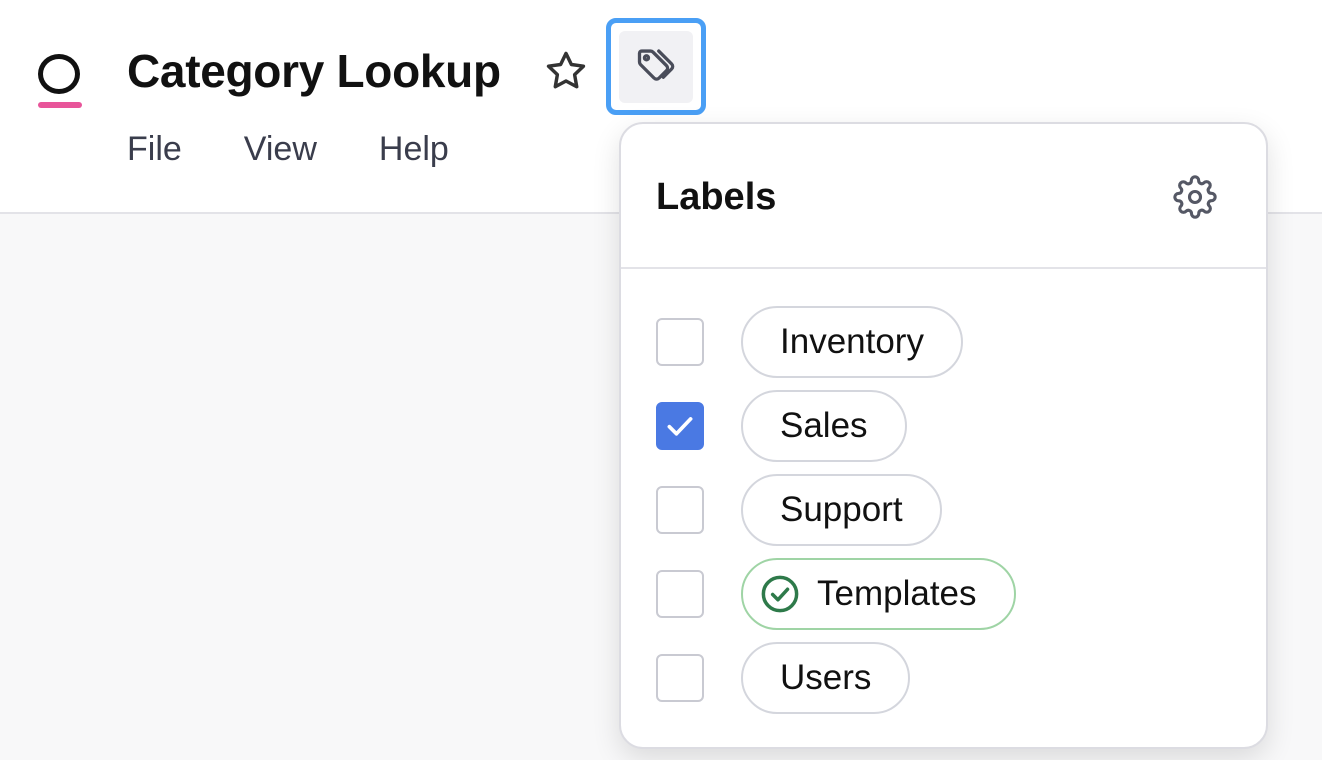 This screenshot has width=1322, height=760. Describe the element at coordinates (319, 149) in the screenshot. I see `menu-bar: File View Help` at that location.